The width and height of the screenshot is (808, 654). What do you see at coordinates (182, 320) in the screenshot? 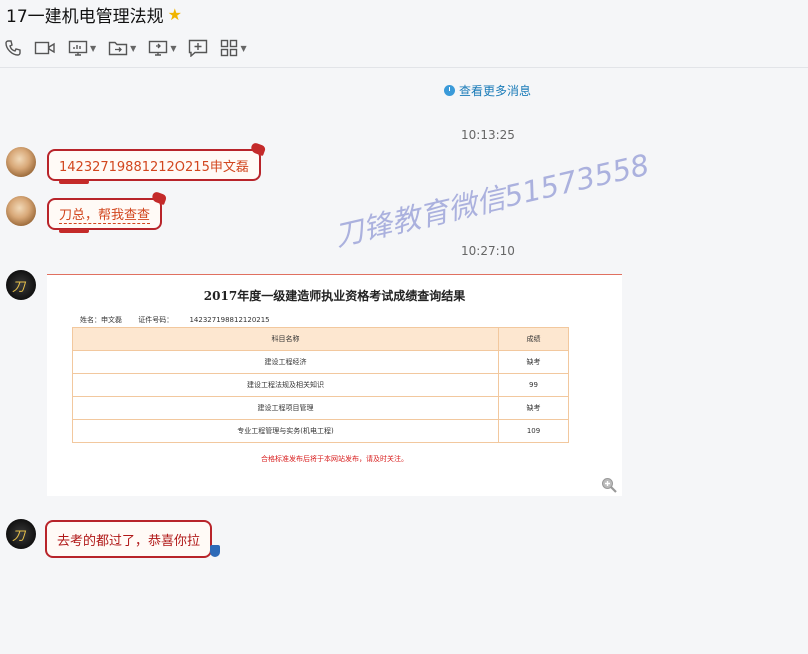
I see `candidate-info: 姓名：申文磊 证件号码： 142327198812120215` at bounding box center [182, 320].